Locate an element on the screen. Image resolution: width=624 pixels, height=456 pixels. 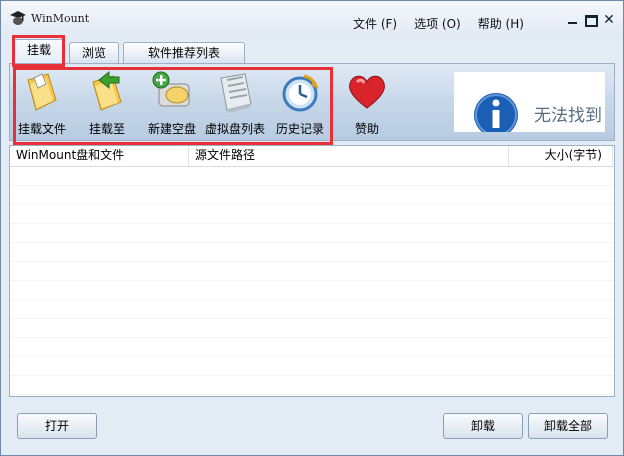
window-controls: ✕ is located at coordinates (592, 20).